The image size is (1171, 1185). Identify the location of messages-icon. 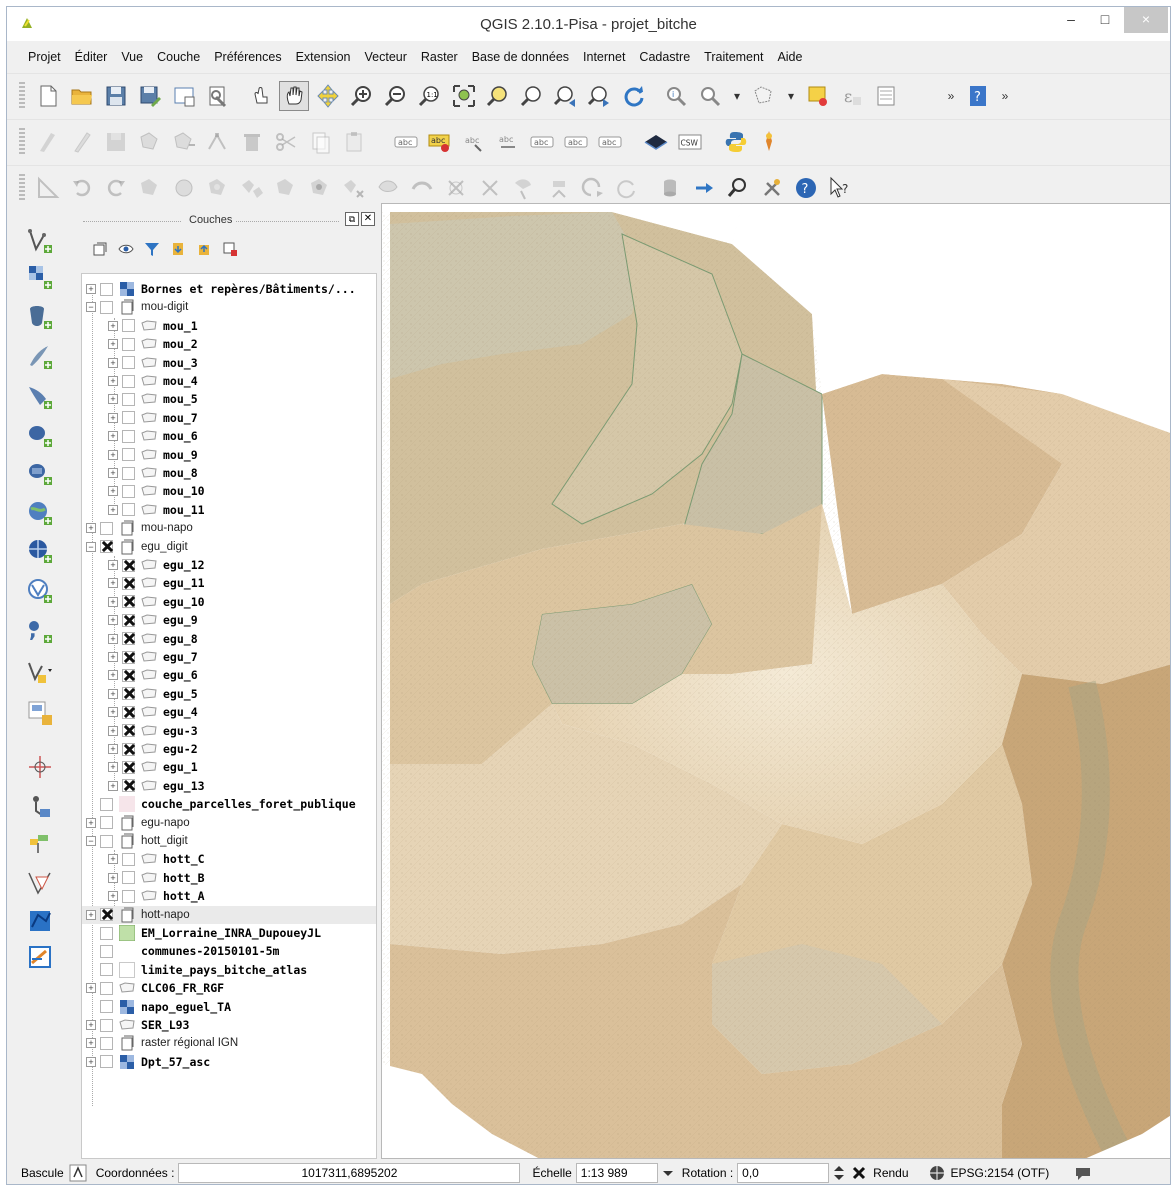
(1083, 1173).